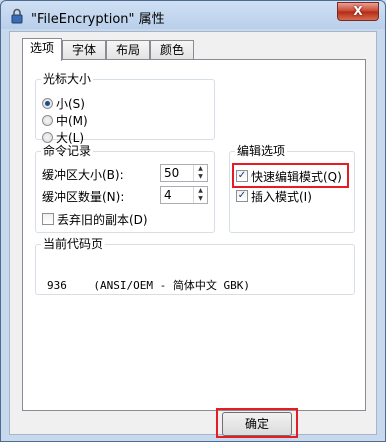 The image size is (386, 442). What do you see at coordinates (72, 120) in the screenshot?
I see `radio-medium-label: 中(M)` at bounding box center [72, 120].